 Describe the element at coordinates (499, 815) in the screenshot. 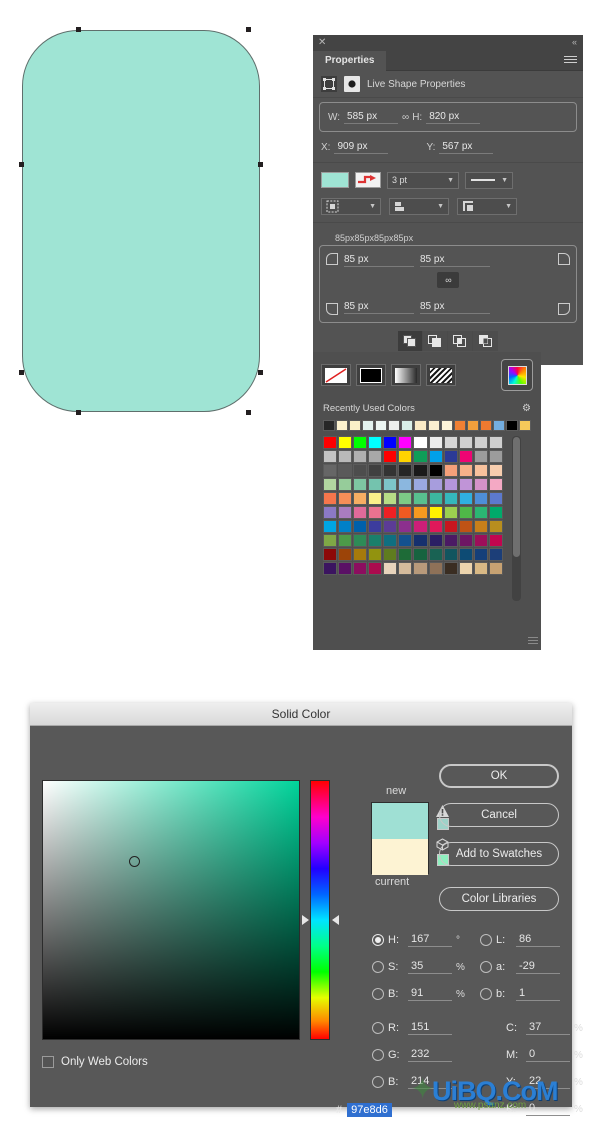

I see `cancel-button: Cancel` at that location.